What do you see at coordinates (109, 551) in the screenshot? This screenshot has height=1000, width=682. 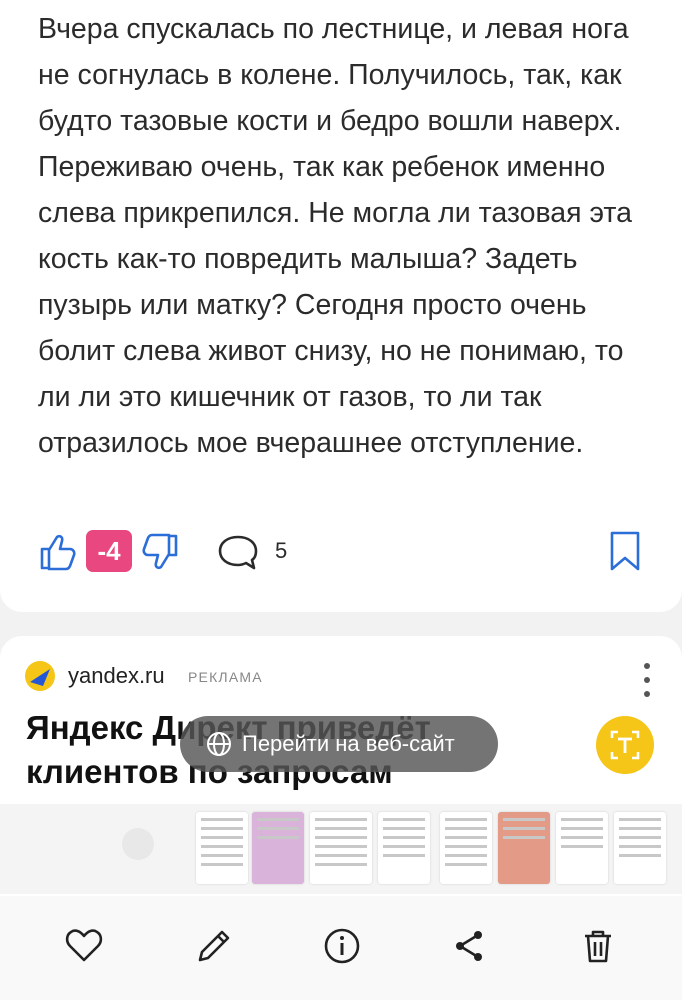 I see `rating-score-badge: -4` at bounding box center [109, 551].